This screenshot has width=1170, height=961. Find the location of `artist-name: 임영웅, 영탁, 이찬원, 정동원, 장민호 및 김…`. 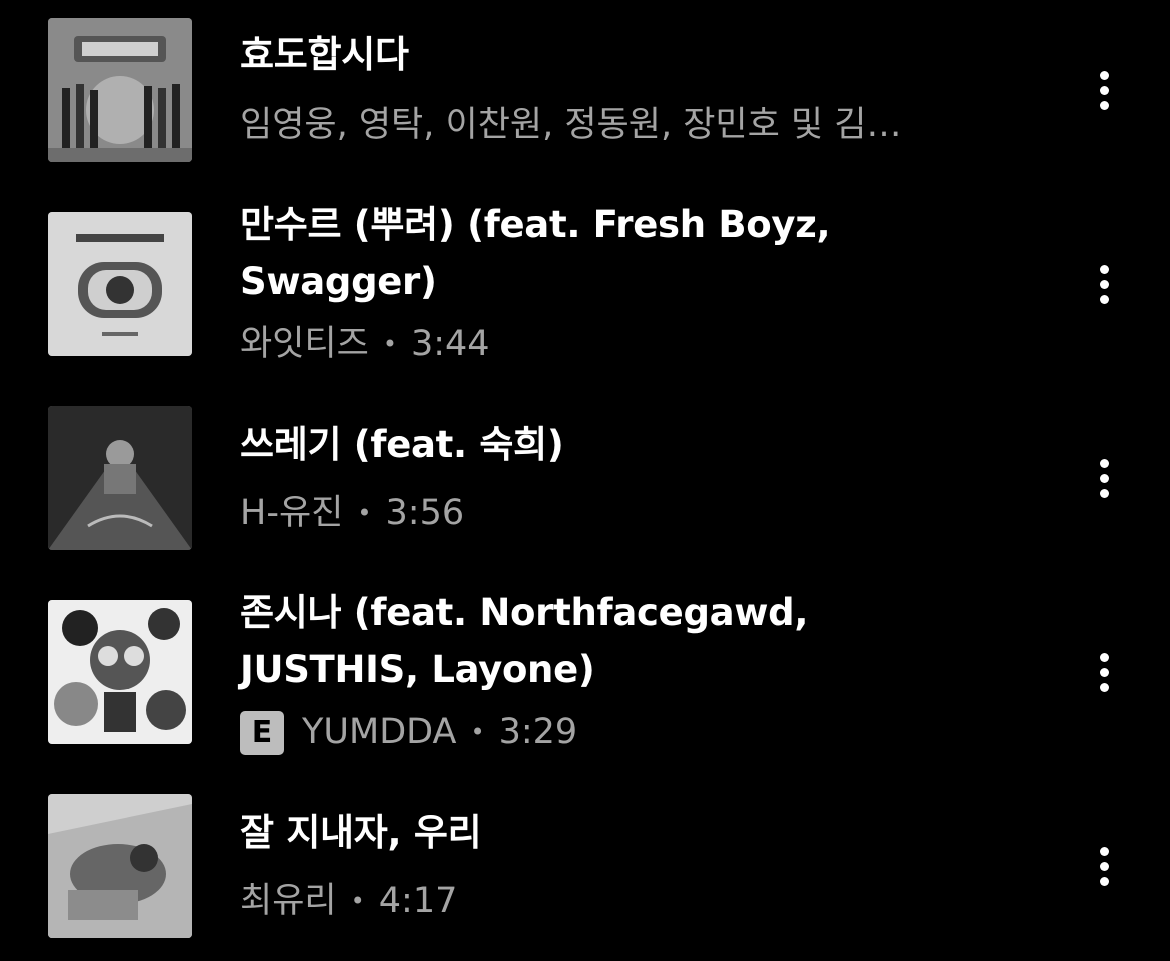

artist-name: 임영웅, 영탁, 이찬원, 정동원, 장민호 및 김… is located at coordinates (571, 125).